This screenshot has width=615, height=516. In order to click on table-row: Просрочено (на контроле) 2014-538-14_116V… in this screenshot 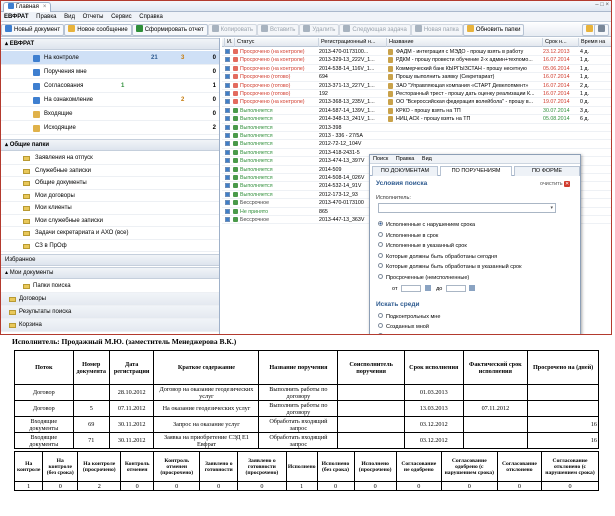, I will do `click(416, 69)`.